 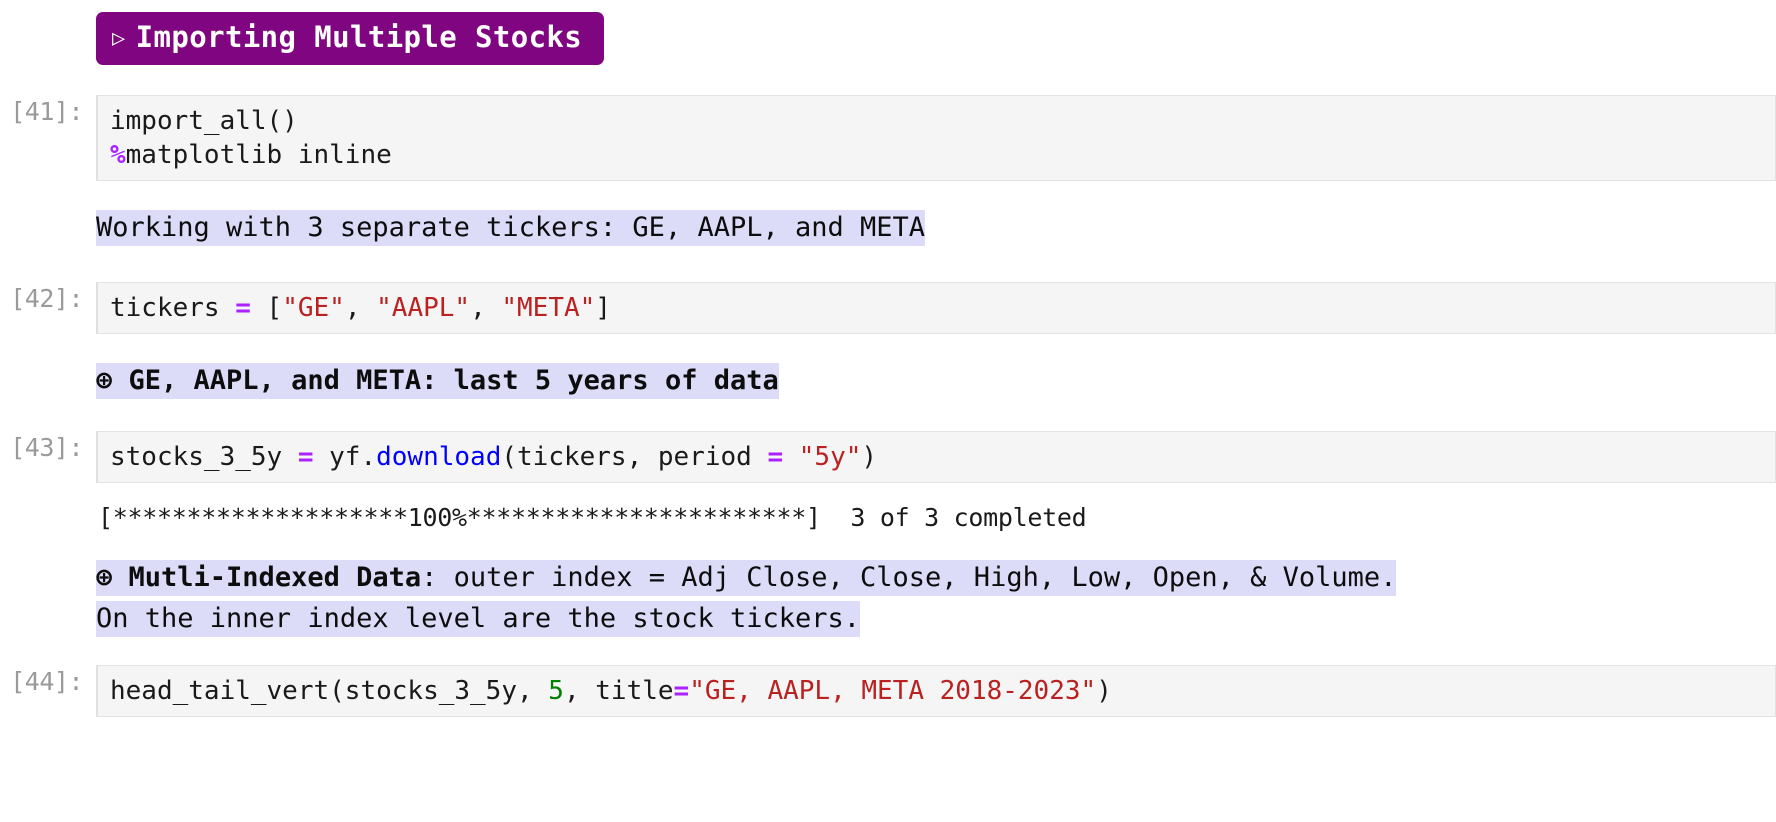 I want to click on string-token: "5y", so click(x=830, y=457).